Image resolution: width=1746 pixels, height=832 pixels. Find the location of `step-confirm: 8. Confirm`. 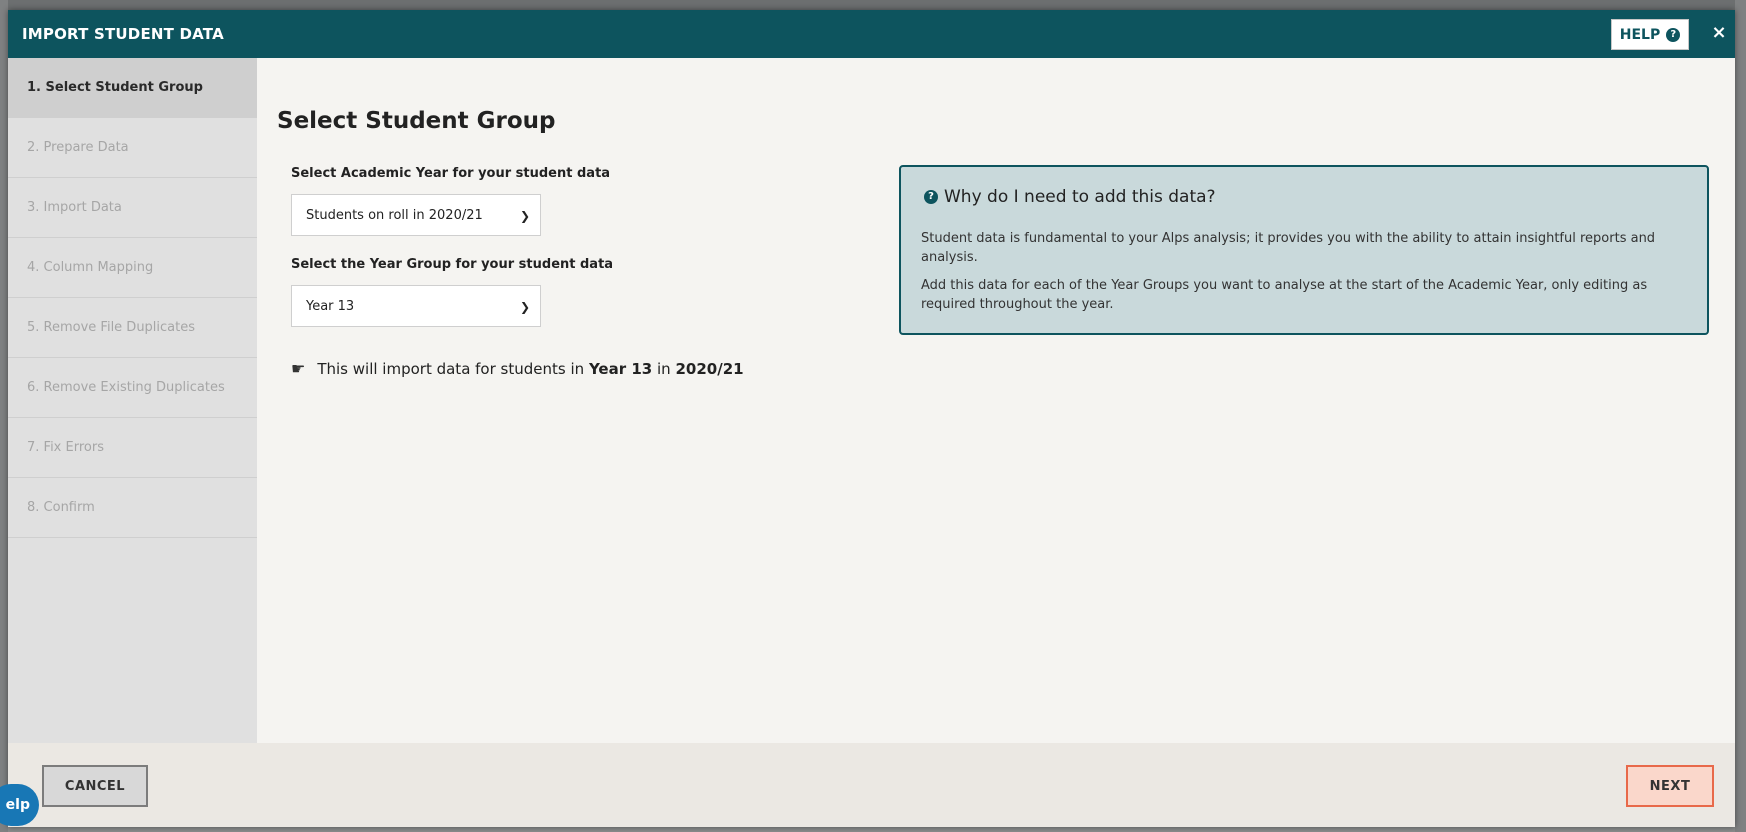

step-confirm: 8. Confirm is located at coordinates (132, 508).